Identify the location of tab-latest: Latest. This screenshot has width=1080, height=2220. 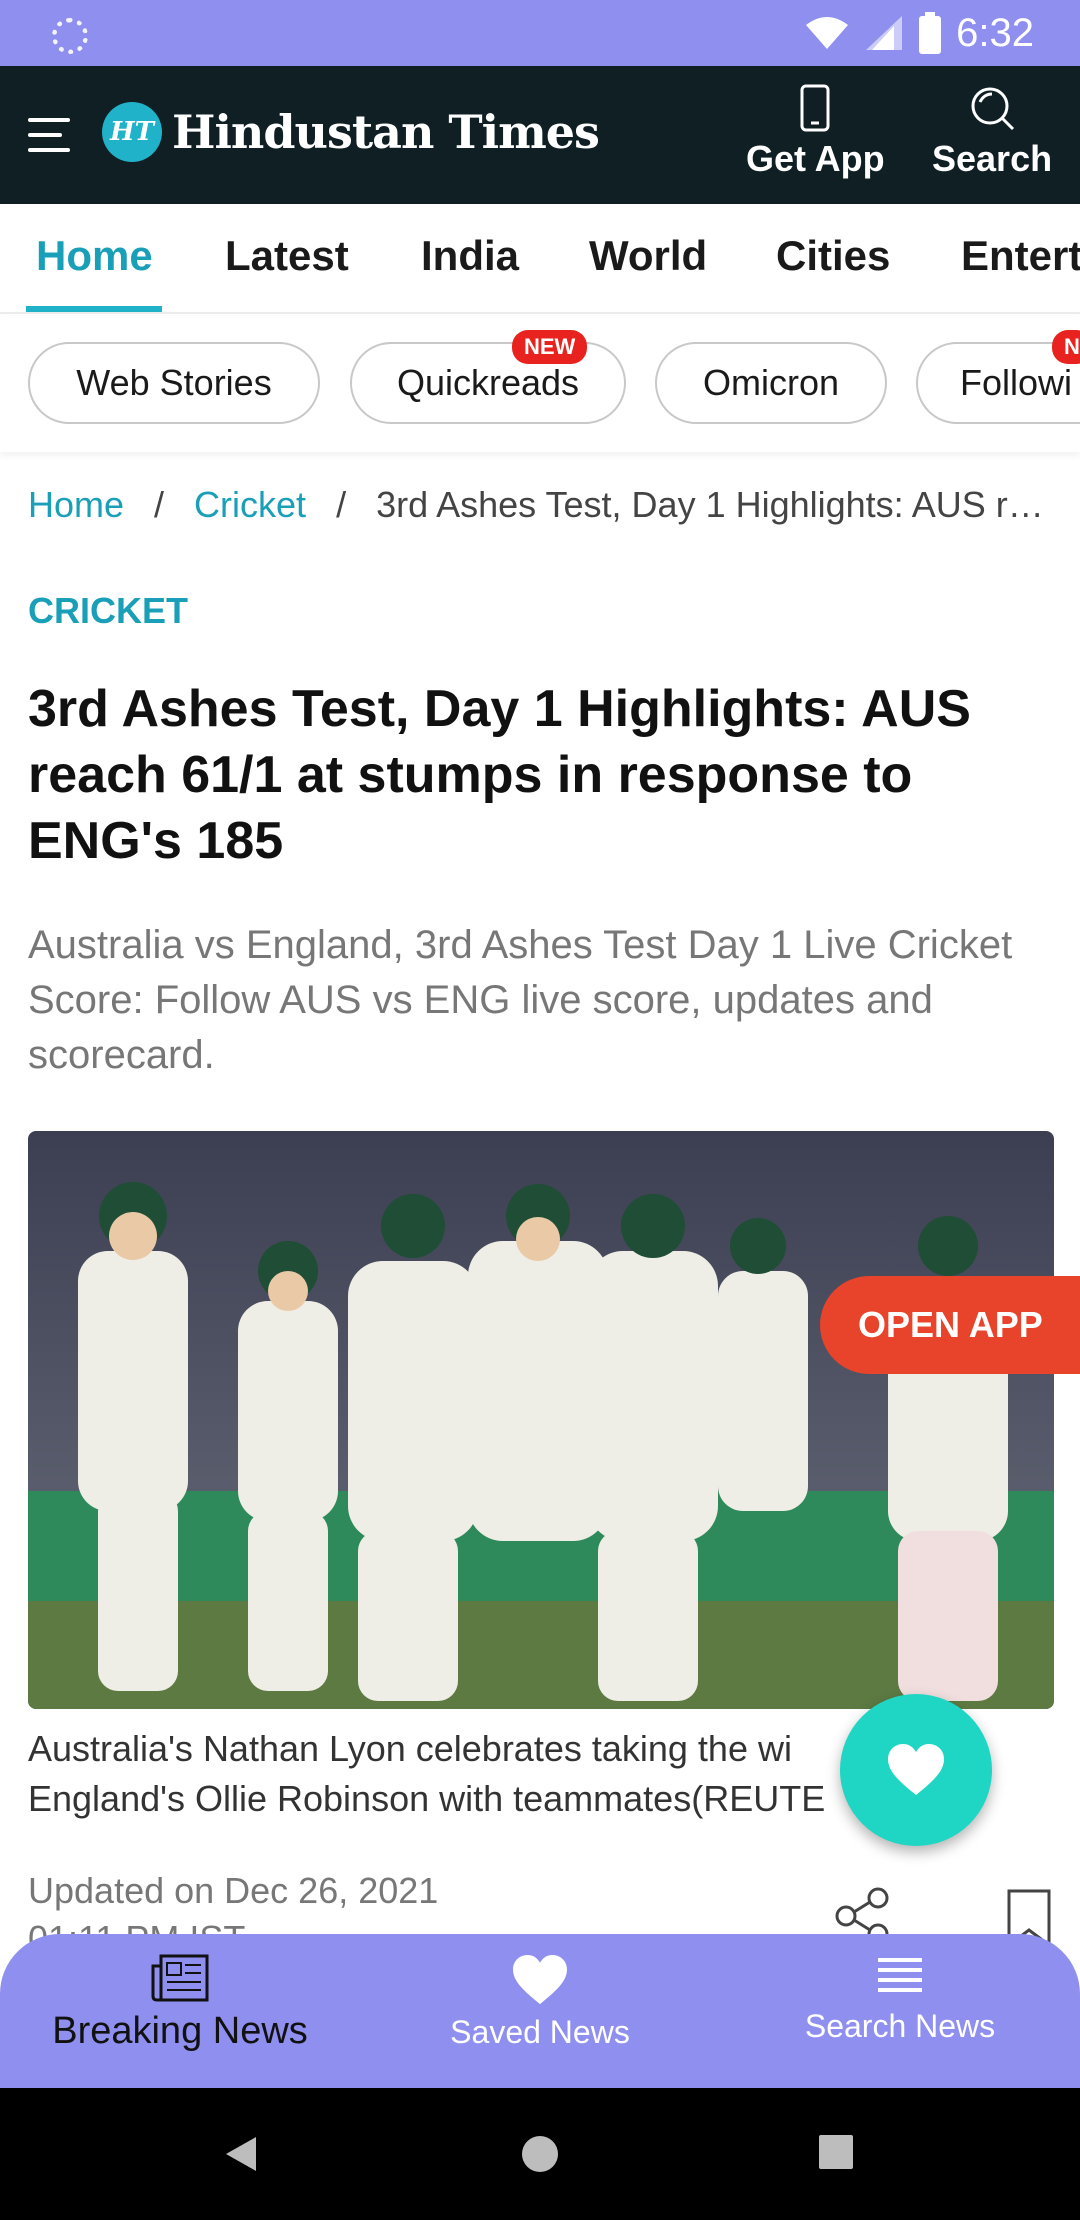
(287, 256).